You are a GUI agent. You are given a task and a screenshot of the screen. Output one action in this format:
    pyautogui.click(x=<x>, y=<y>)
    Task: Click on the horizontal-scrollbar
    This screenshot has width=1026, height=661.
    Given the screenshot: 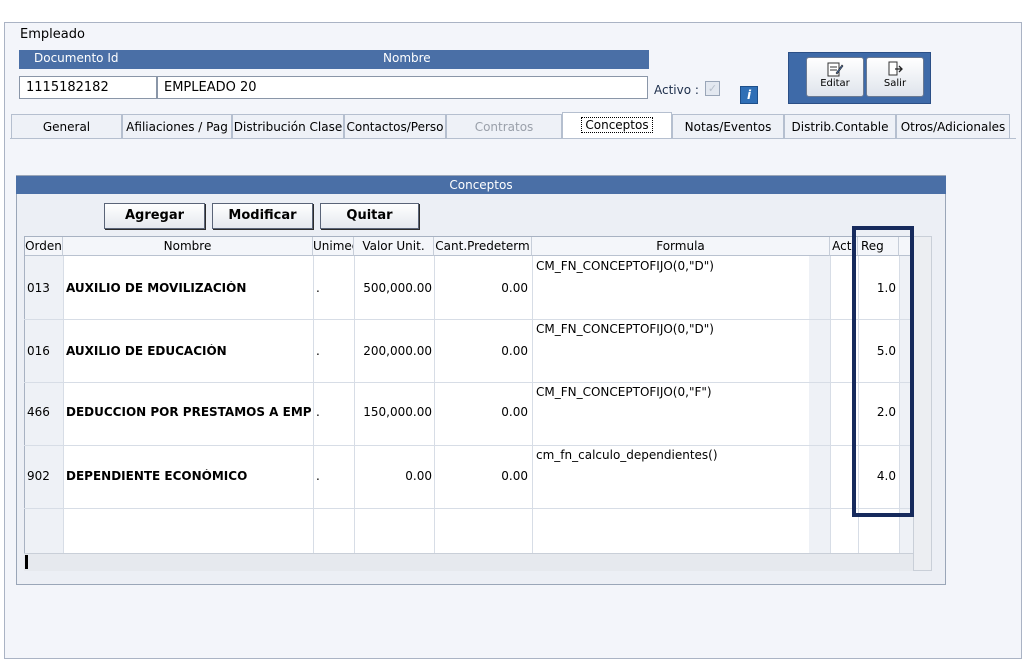 What is the action you would take?
    pyautogui.click(x=468, y=562)
    